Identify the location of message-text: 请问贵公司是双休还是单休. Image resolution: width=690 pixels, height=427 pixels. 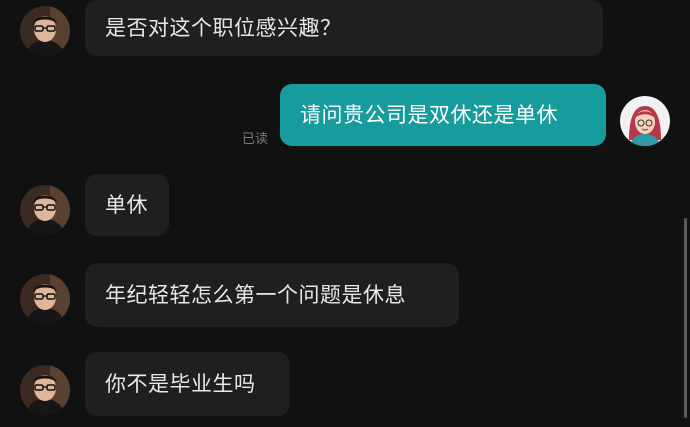
(429, 114).